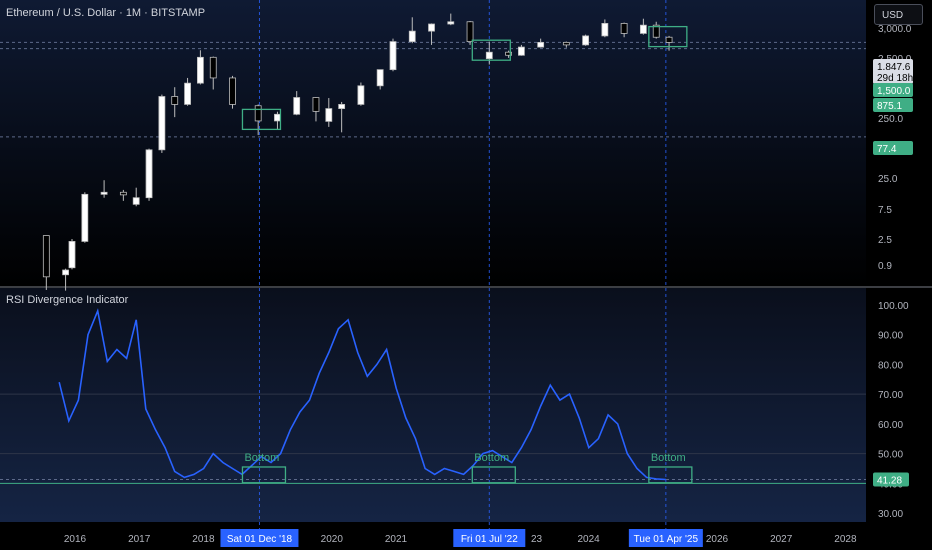 The image size is (932, 550). Describe the element at coordinates (588, 539) in the screenshot. I see `time-axis-tick: 2024` at that location.